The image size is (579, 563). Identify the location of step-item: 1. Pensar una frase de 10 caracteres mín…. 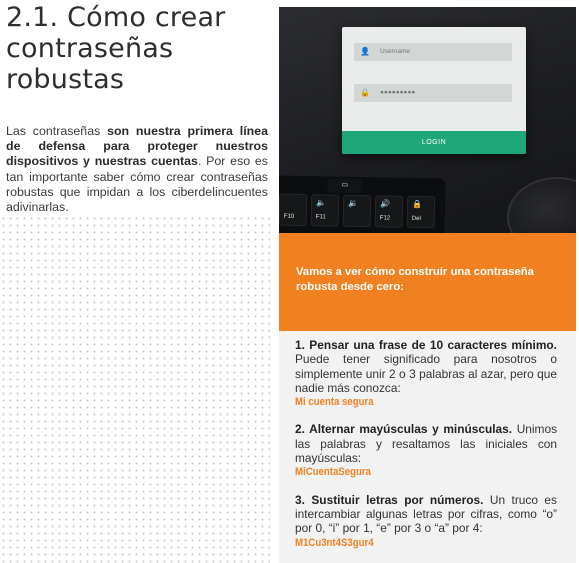
(426, 373).